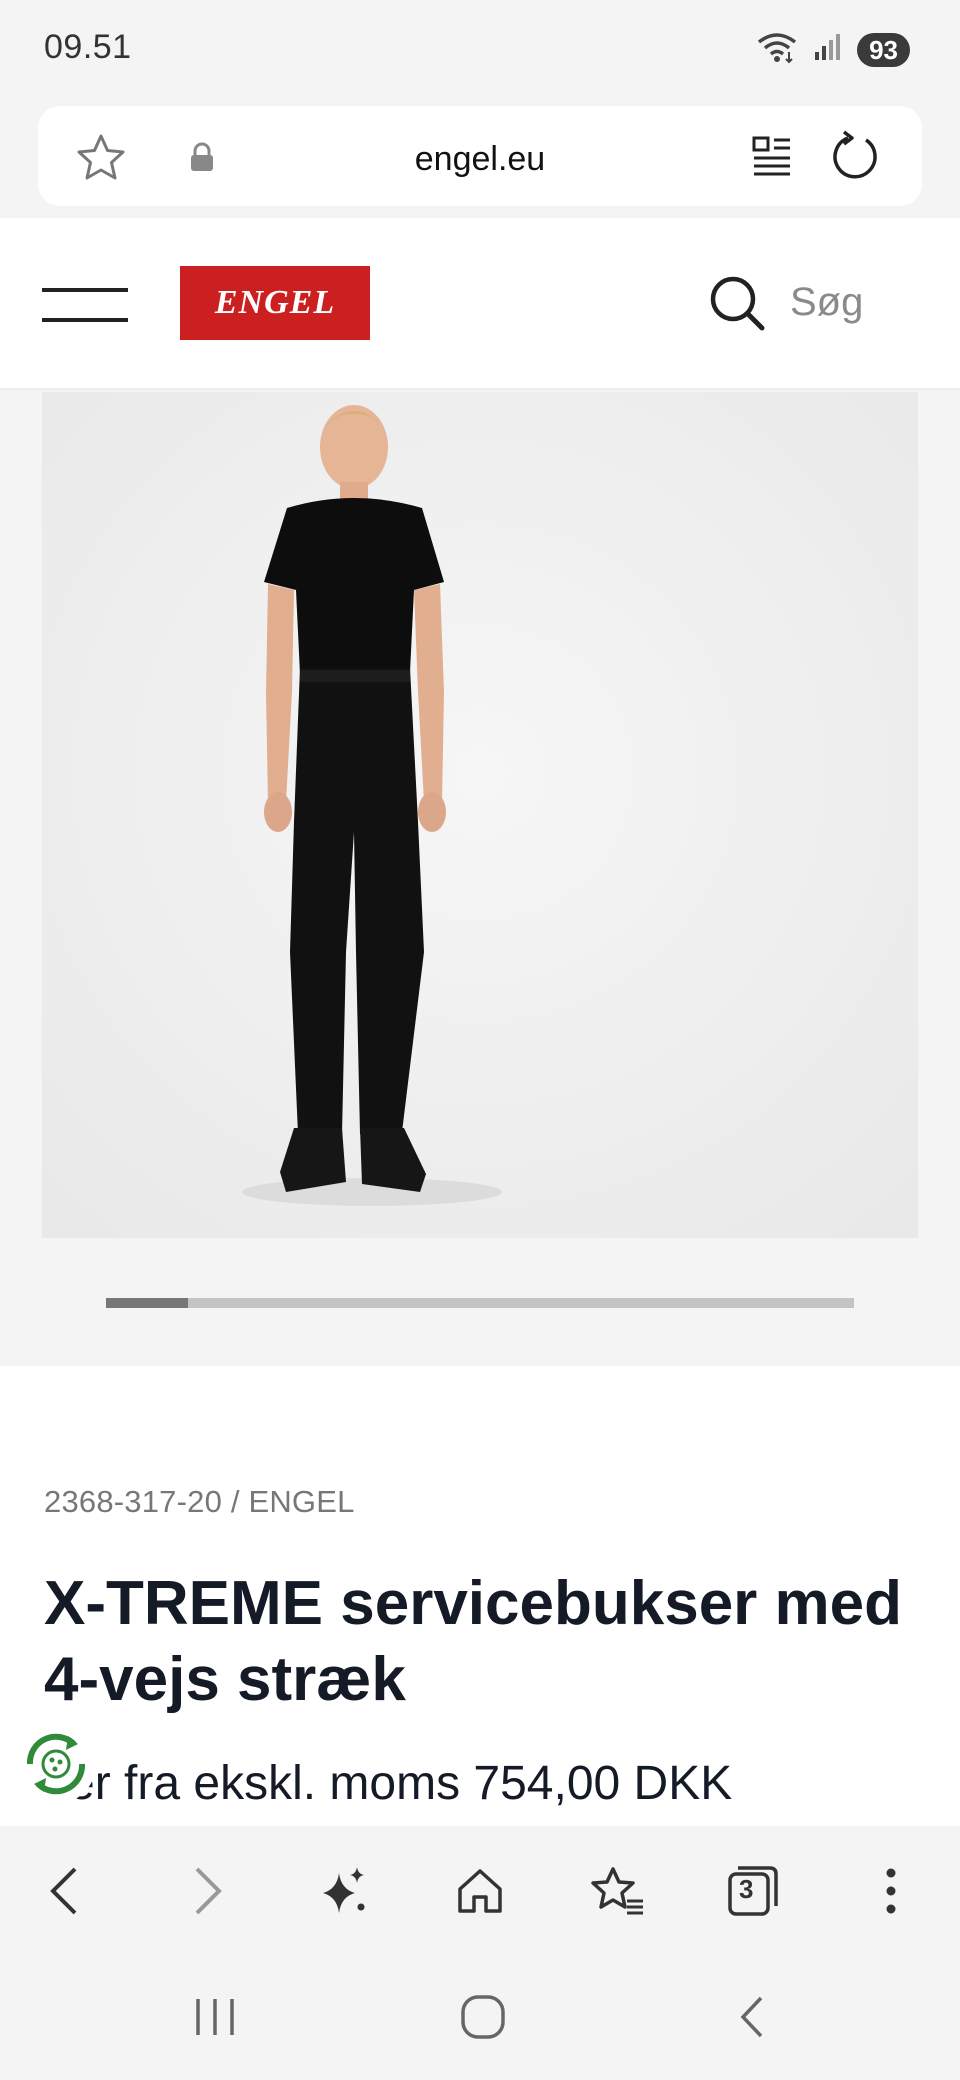  What do you see at coordinates (65, 1891) in the screenshot?
I see `back-icon` at bounding box center [65, 1891].